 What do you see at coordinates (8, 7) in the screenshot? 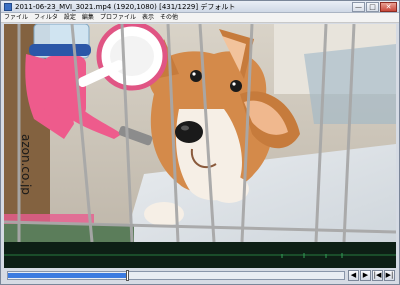
I see `app-icon` at bounding box center [8, 7].